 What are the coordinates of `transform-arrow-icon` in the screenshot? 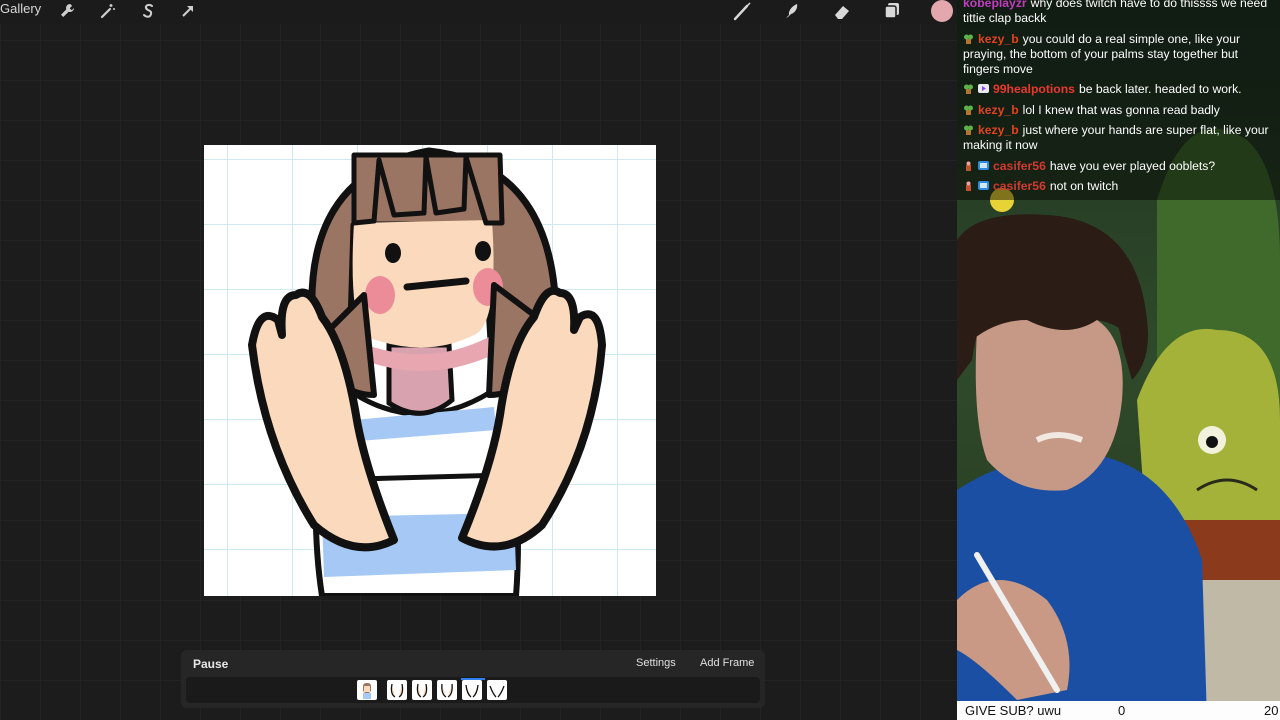 It's located at (188, 11).